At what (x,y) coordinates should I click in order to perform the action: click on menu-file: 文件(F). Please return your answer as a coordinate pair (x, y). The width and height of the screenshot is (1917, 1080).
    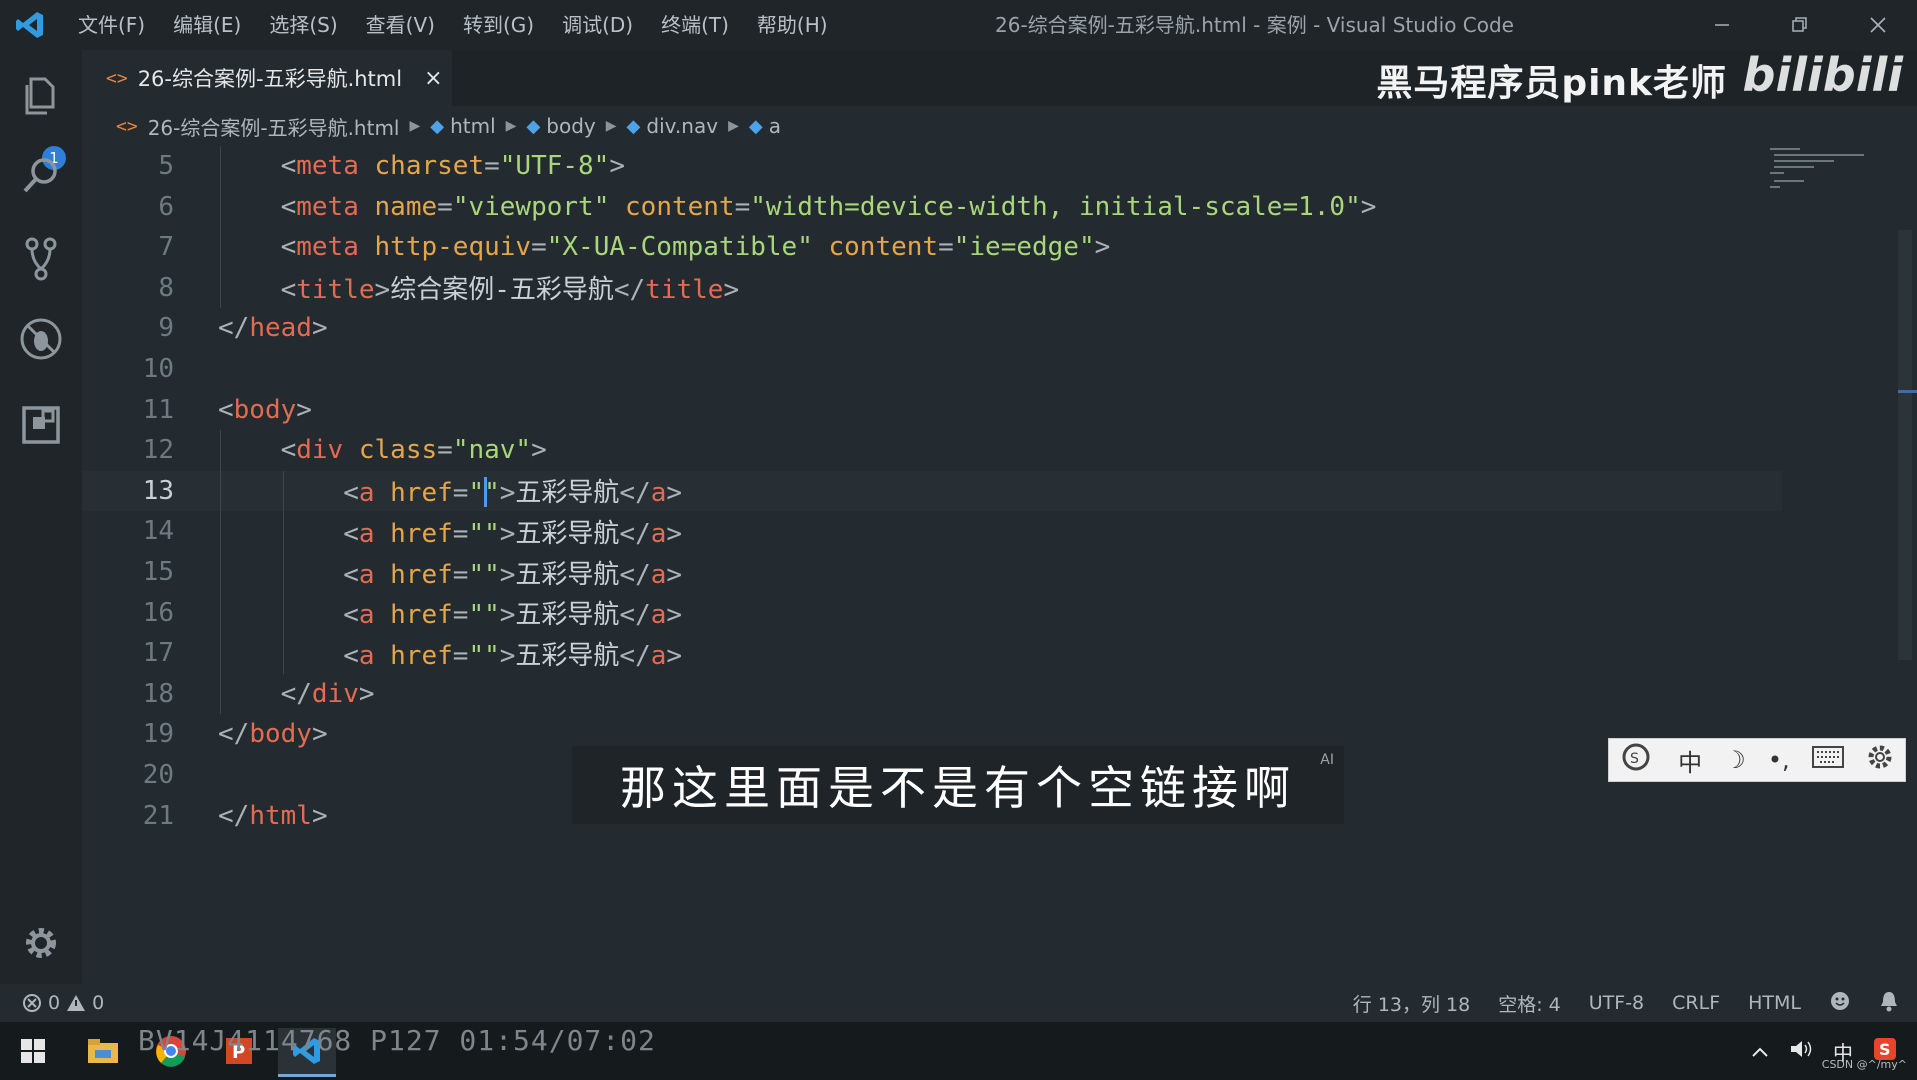
    Looking at the image, I should click on (111, 25).